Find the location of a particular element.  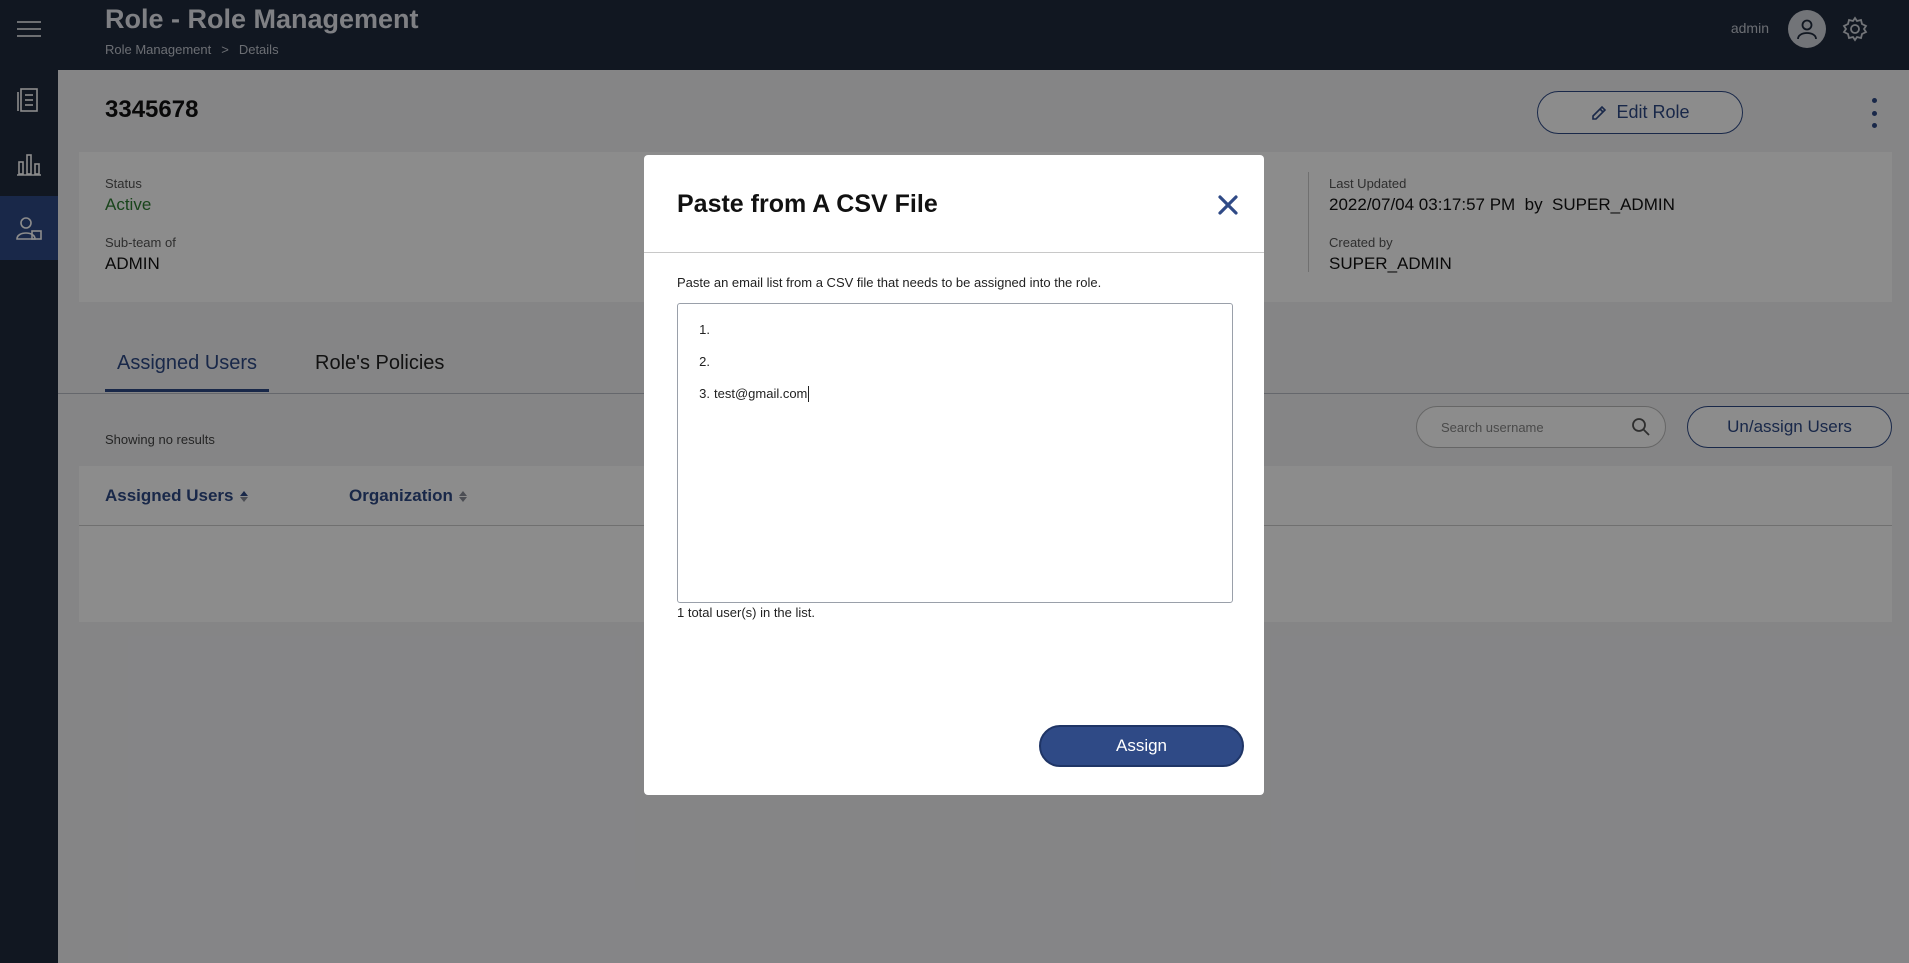

line-number: 2. is located at coordinates (704, 361).